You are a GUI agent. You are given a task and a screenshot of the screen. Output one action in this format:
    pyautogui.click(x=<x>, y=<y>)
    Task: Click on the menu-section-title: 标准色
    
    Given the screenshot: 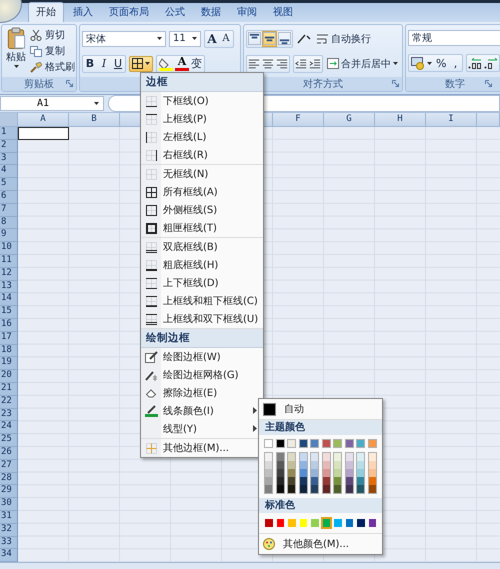 What is the action you would take?
    pyautogui.click(x=320, y=505)
    